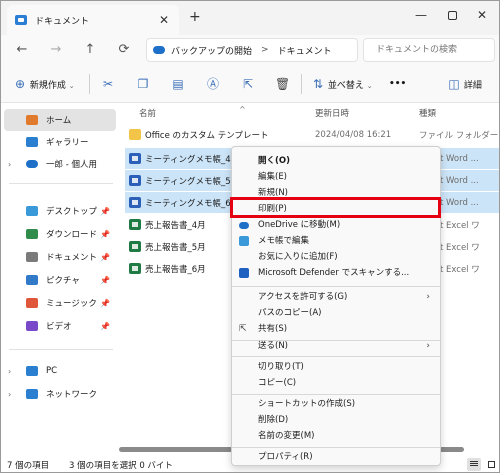  I want to click on column-header-name: 名前 ^, so click(192, 114).